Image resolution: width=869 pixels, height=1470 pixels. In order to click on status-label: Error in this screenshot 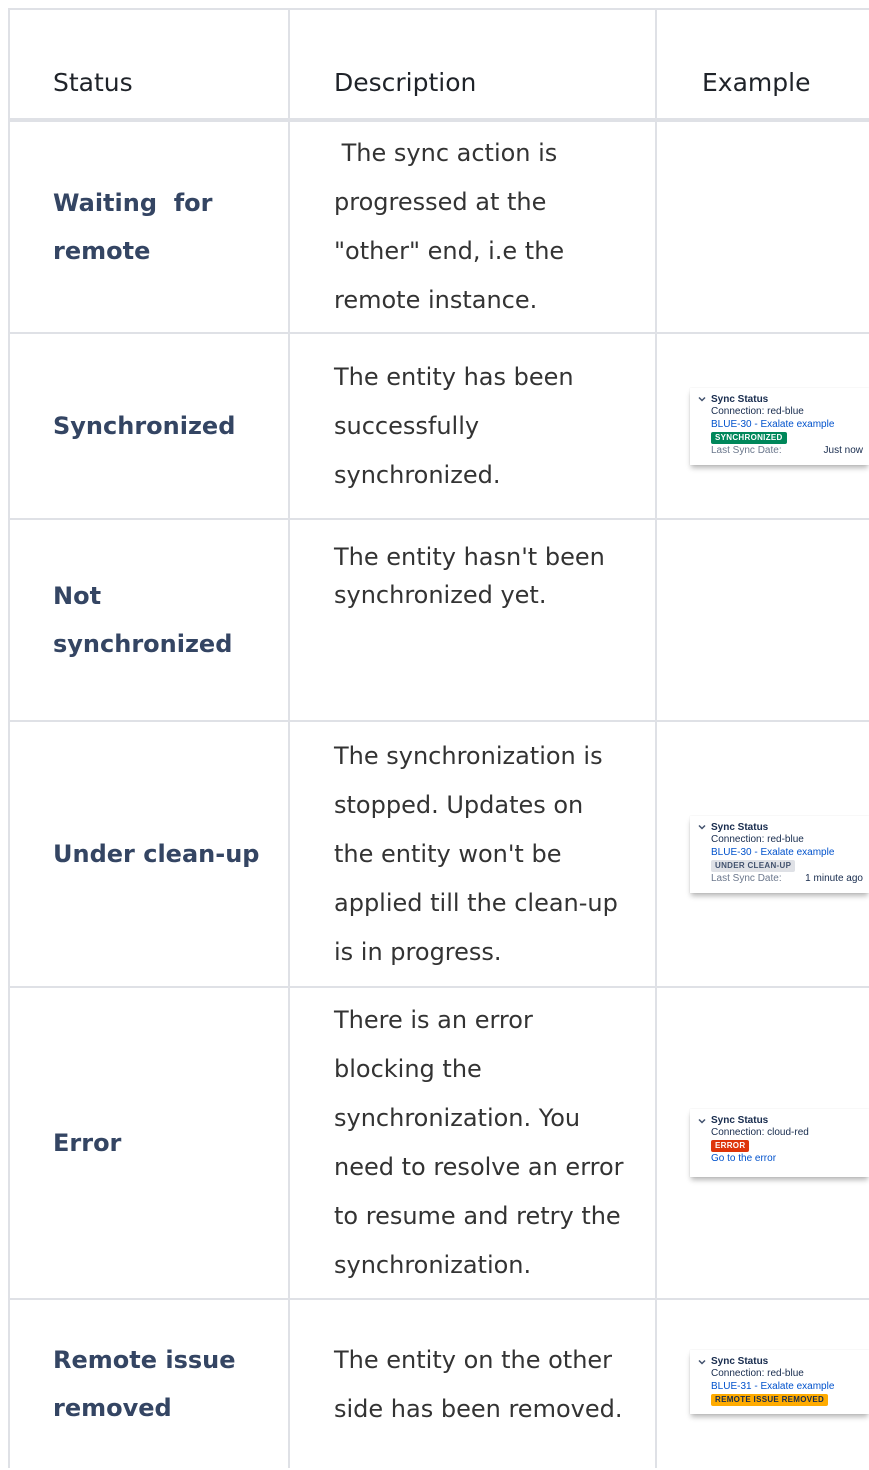, I will do `click(87, 1143)`.